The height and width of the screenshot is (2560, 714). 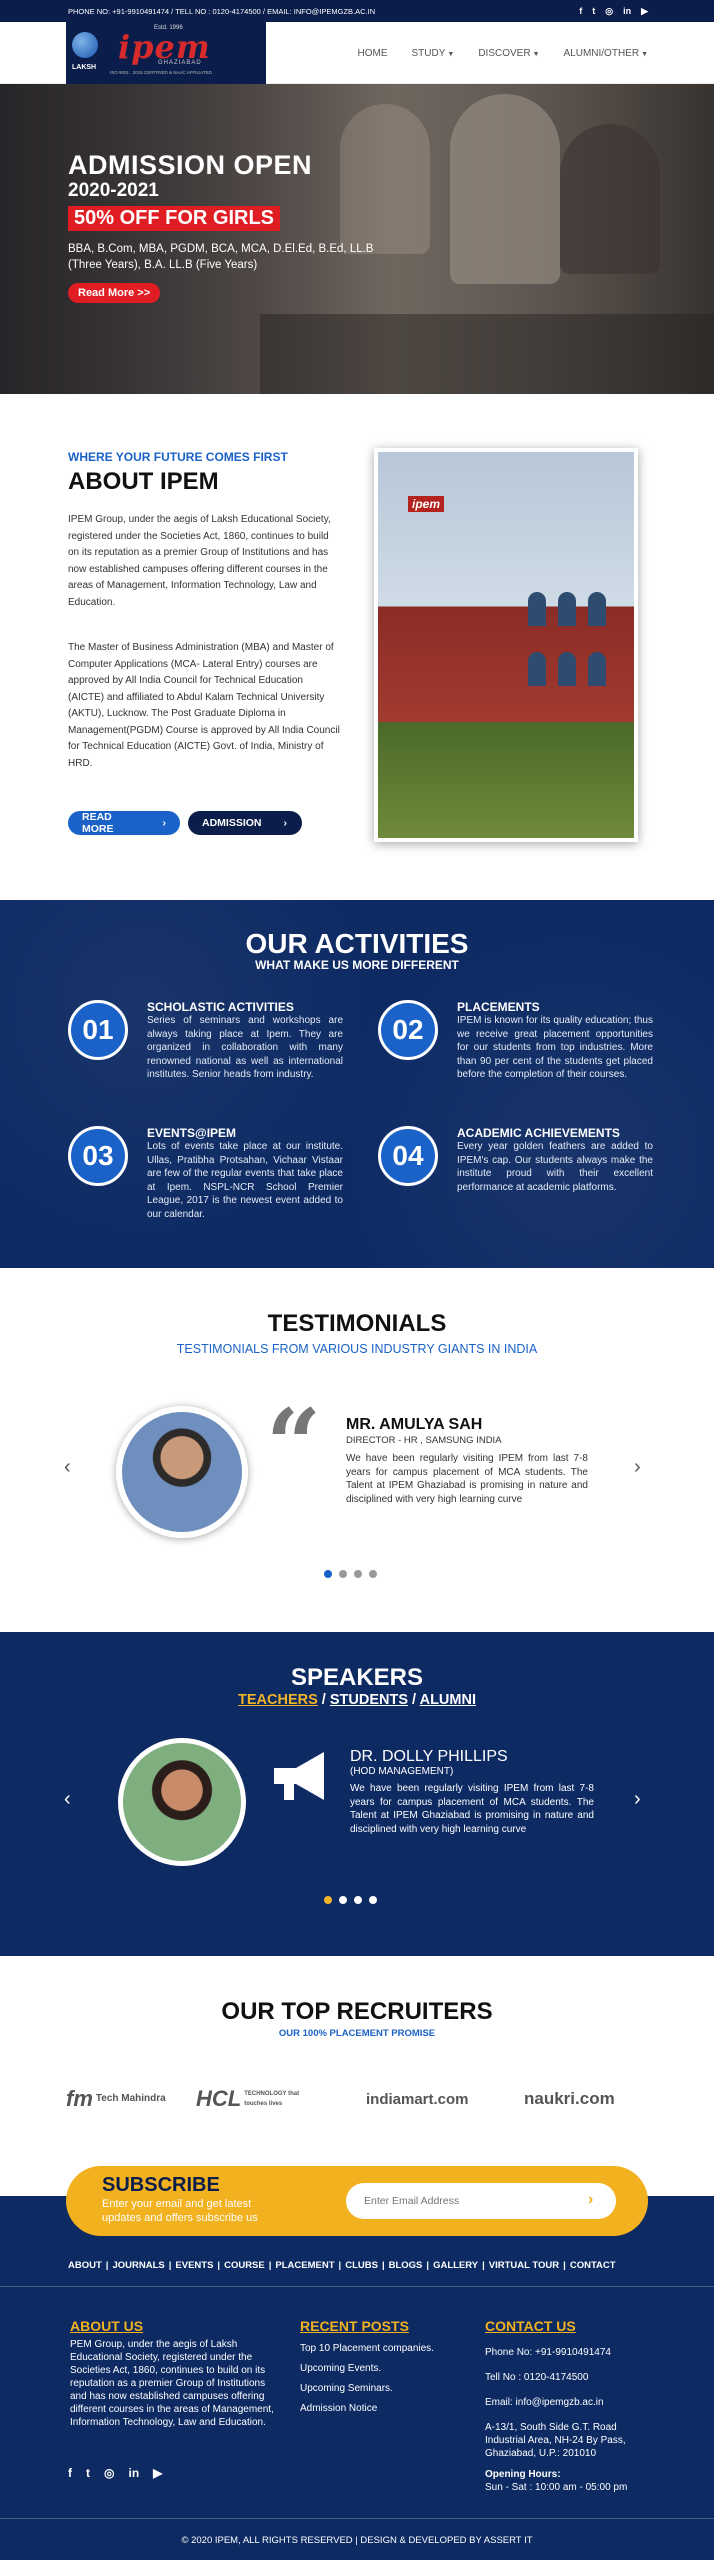 I want to click on category-teachers: TEACHERS, so click(x=278, y=1700).